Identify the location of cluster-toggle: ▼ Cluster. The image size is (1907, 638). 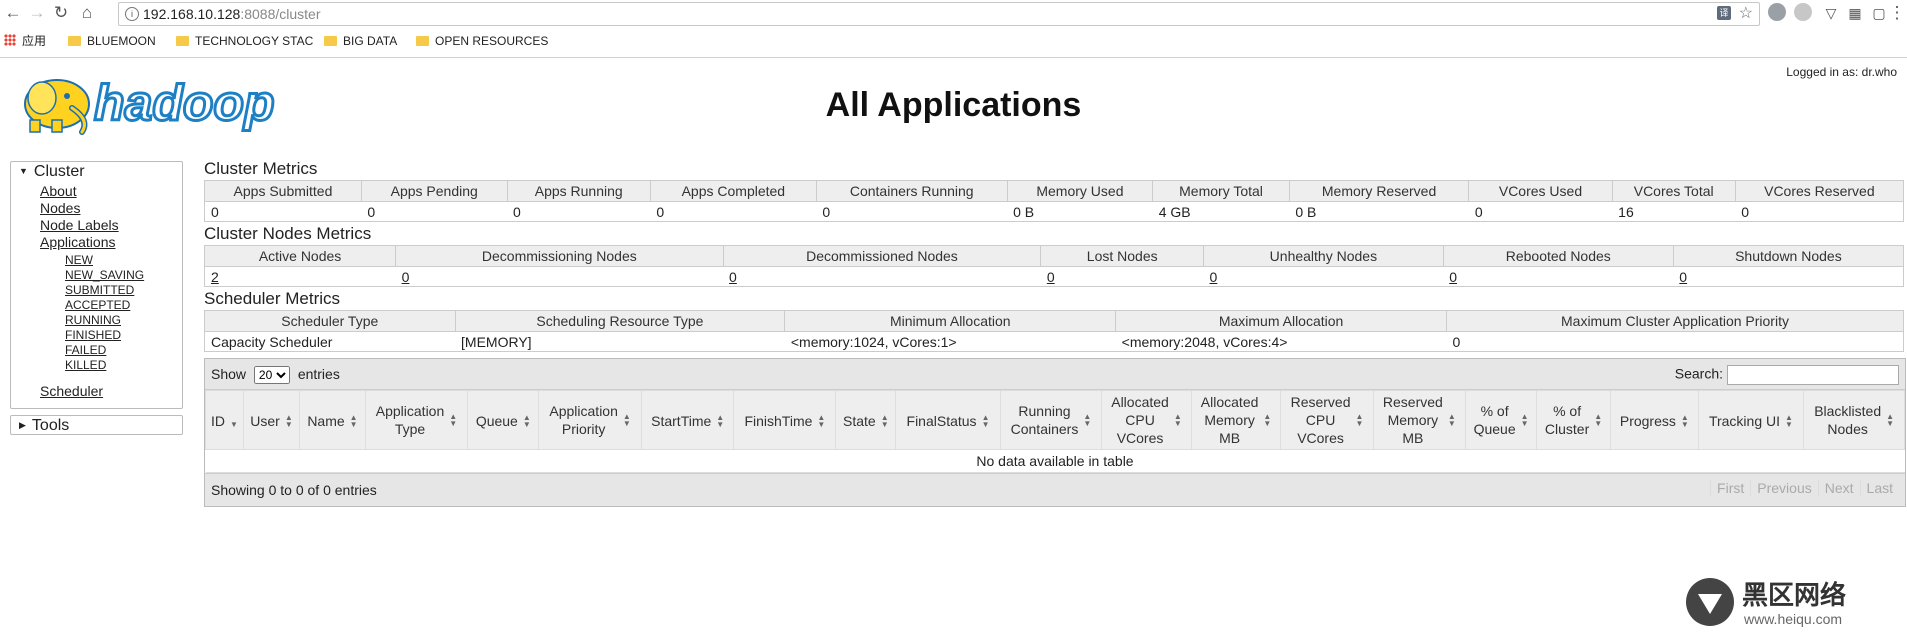
(96, 171).